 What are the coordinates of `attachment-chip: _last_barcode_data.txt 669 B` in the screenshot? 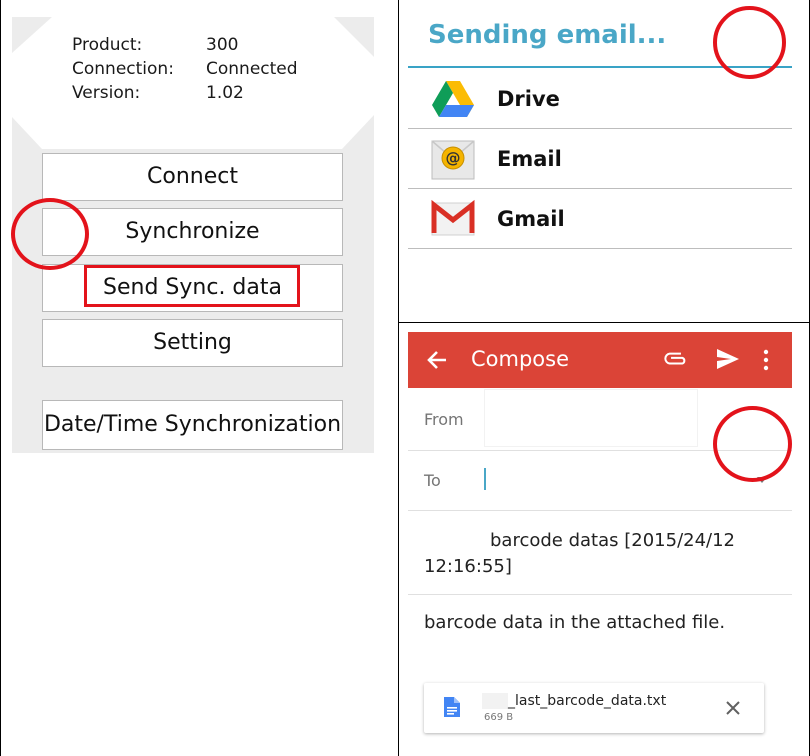 It's located at (594, 708).